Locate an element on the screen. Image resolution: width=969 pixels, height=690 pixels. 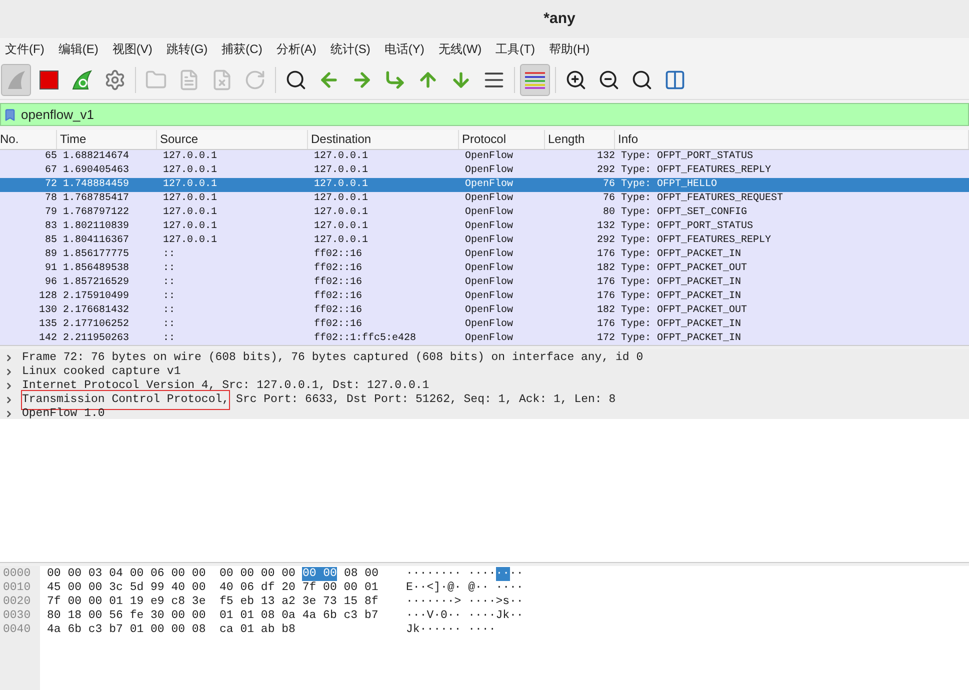
display-filter-field: openflow_v1 is located at coordinates (484, 114).